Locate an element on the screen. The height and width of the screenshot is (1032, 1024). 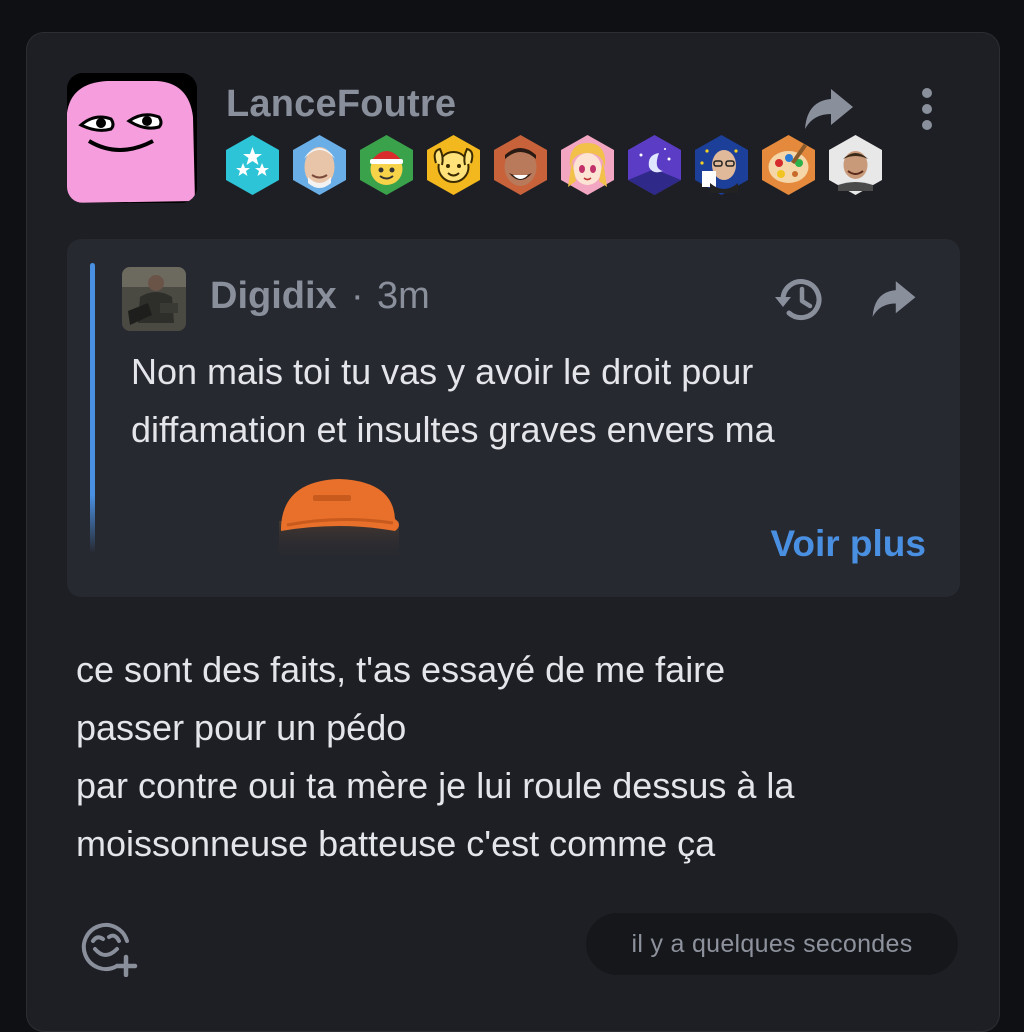
smiling-old-man-badge-icon is located at coordinates (319, 165).